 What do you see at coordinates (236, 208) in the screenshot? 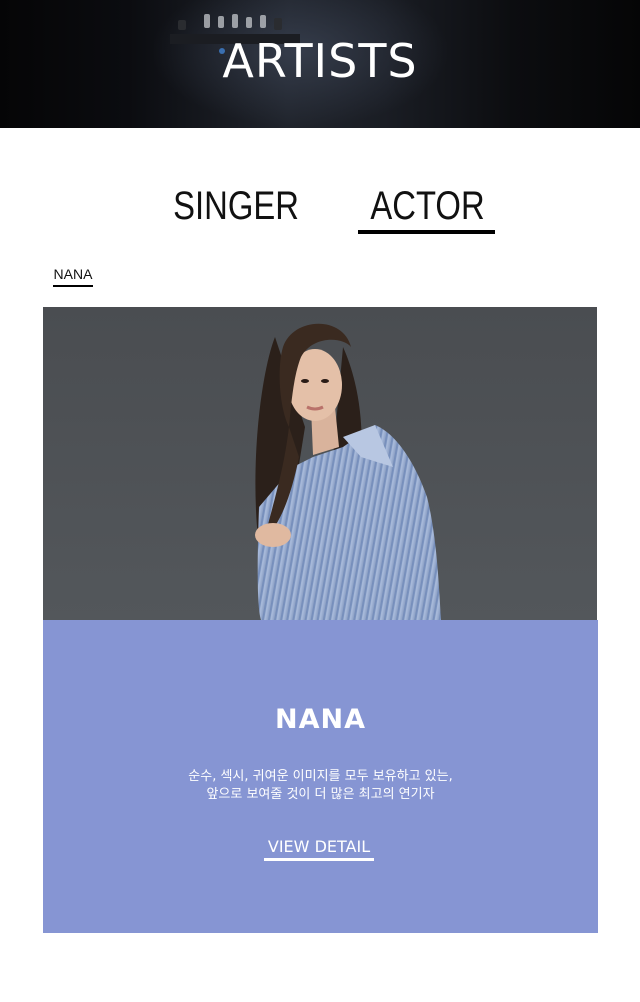
I see `tab-singer: SINGER` at bounding box center [236, 208].